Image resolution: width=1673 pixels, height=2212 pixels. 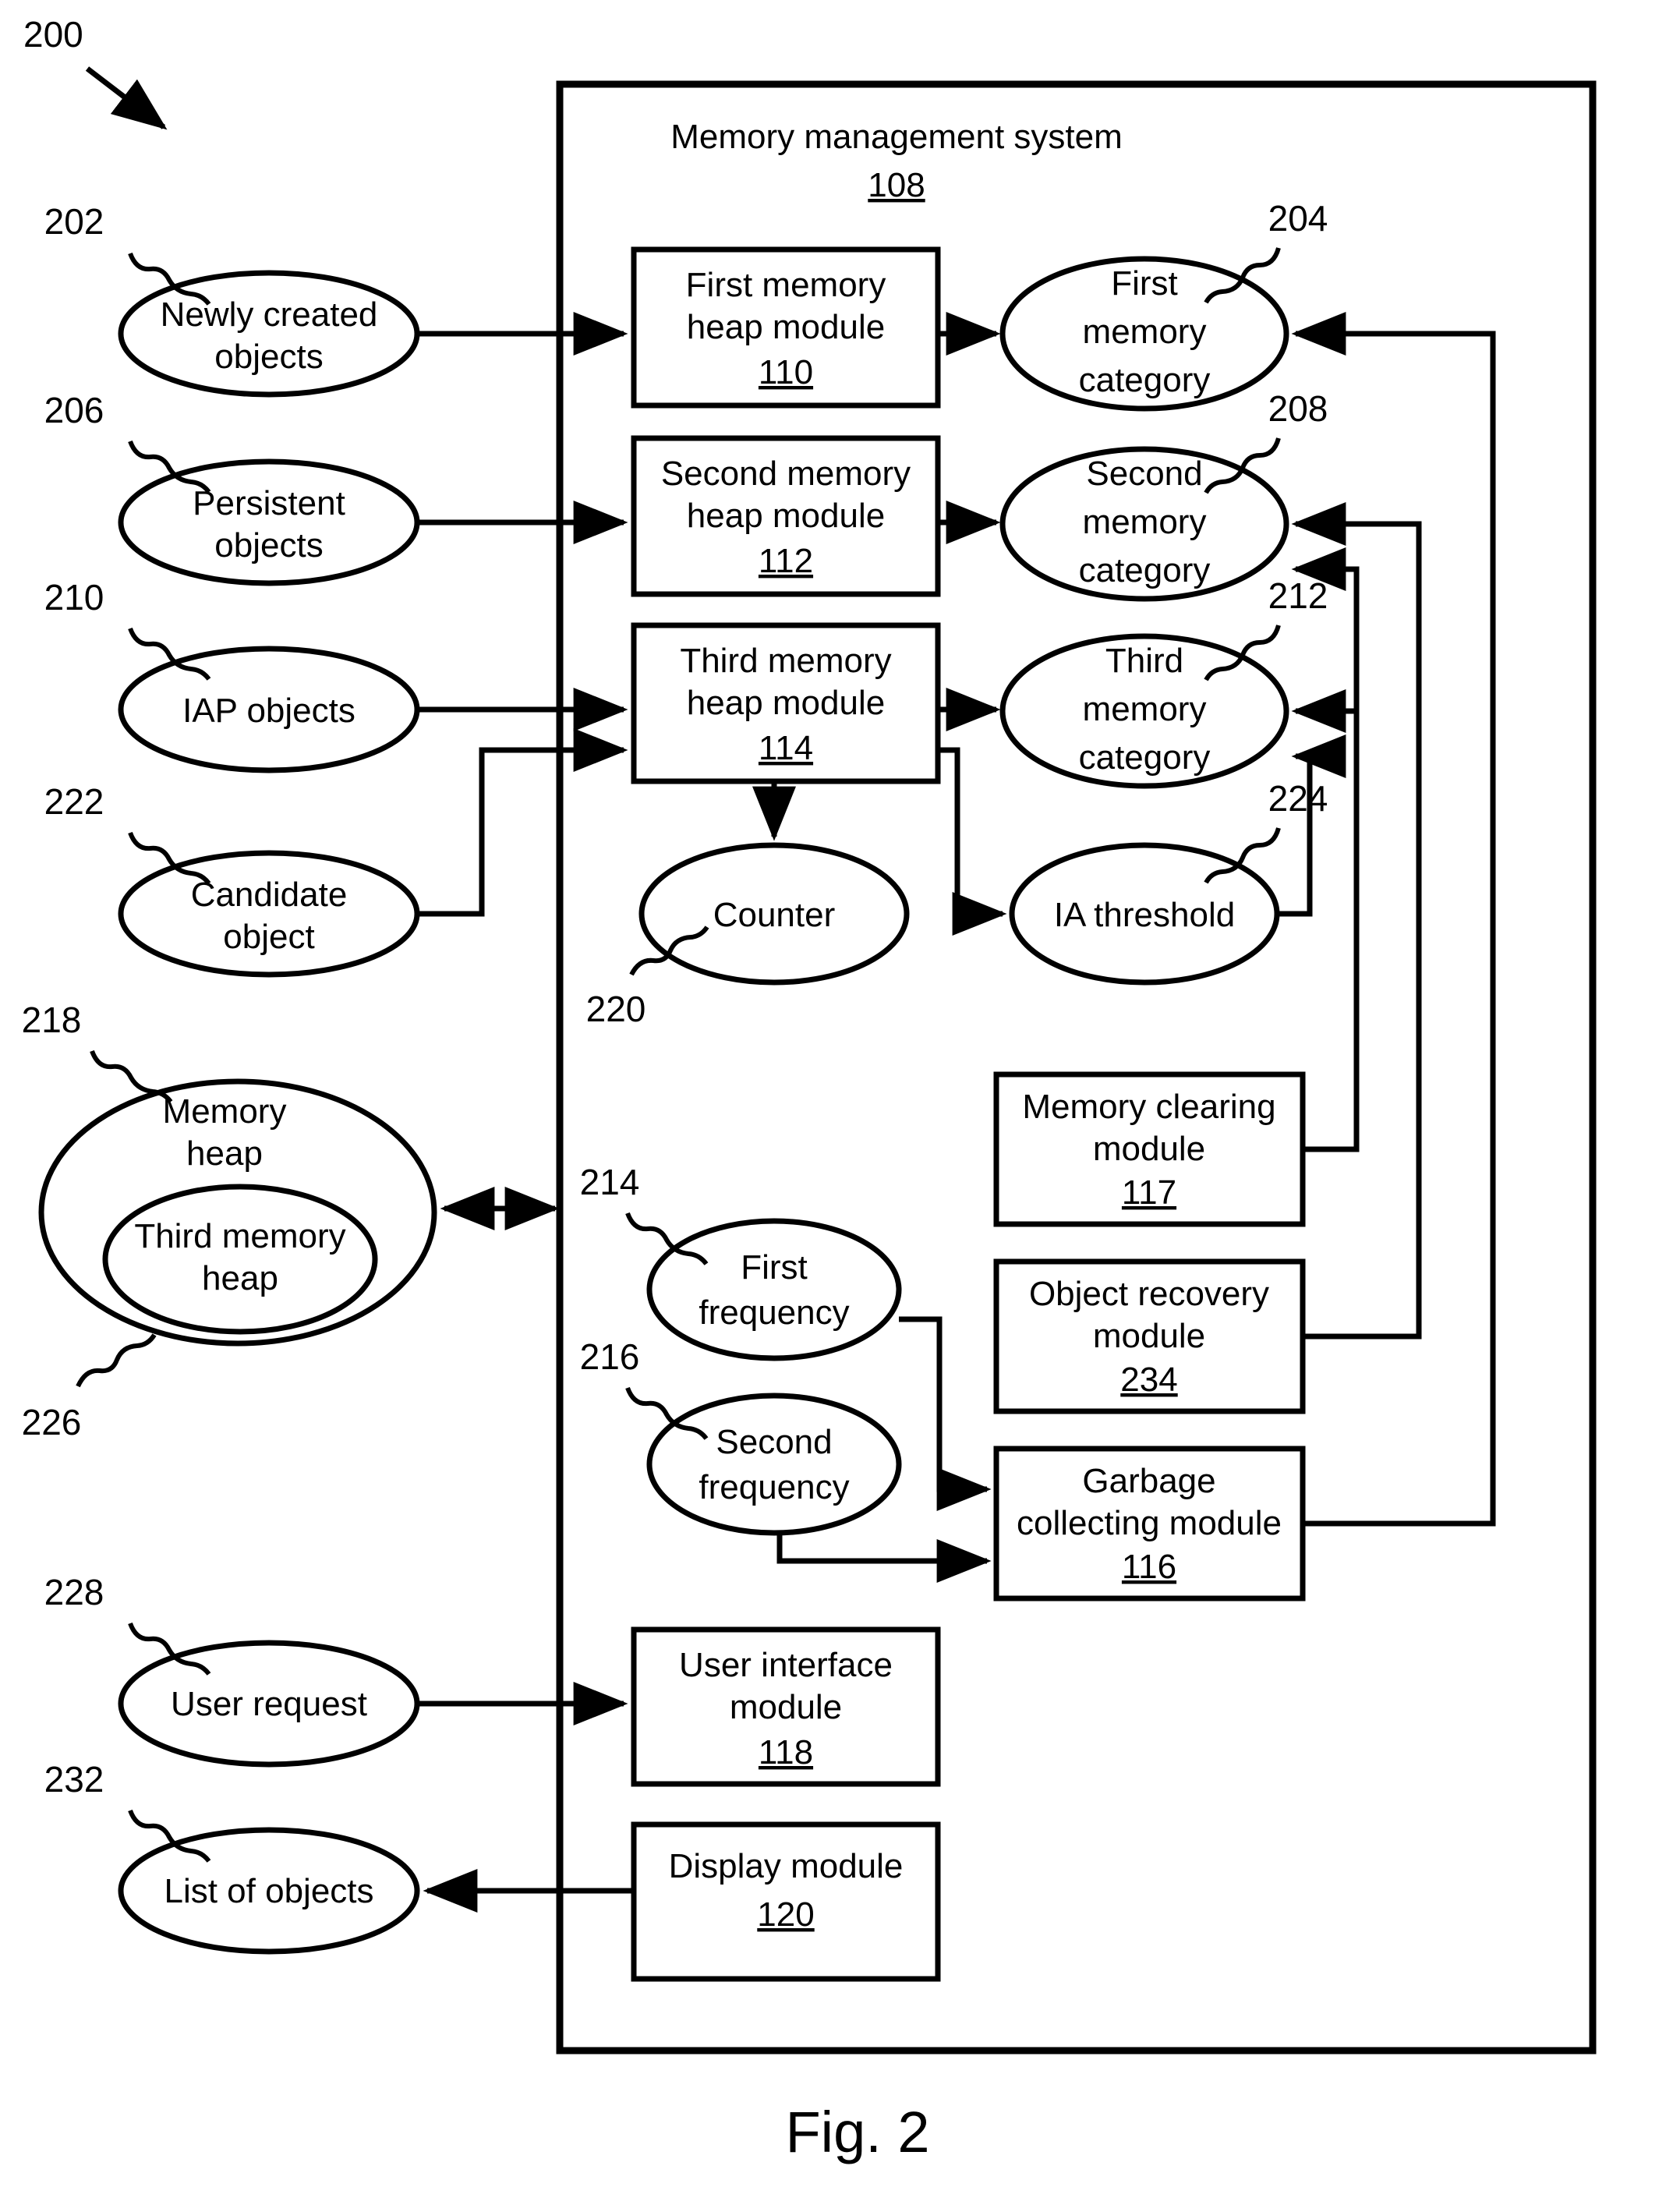 I want to click on third-memory-category-label-2: memory, so click(x=1145, y=709).